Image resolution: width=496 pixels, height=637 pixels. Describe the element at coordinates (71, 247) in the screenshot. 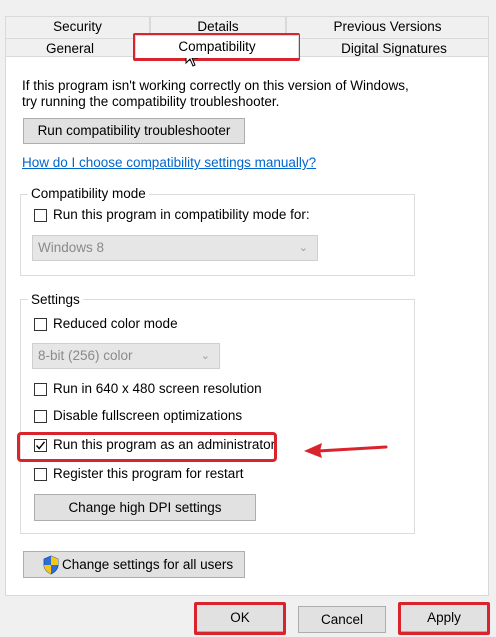

I see `compat-os-value: Windows 8` at that location.